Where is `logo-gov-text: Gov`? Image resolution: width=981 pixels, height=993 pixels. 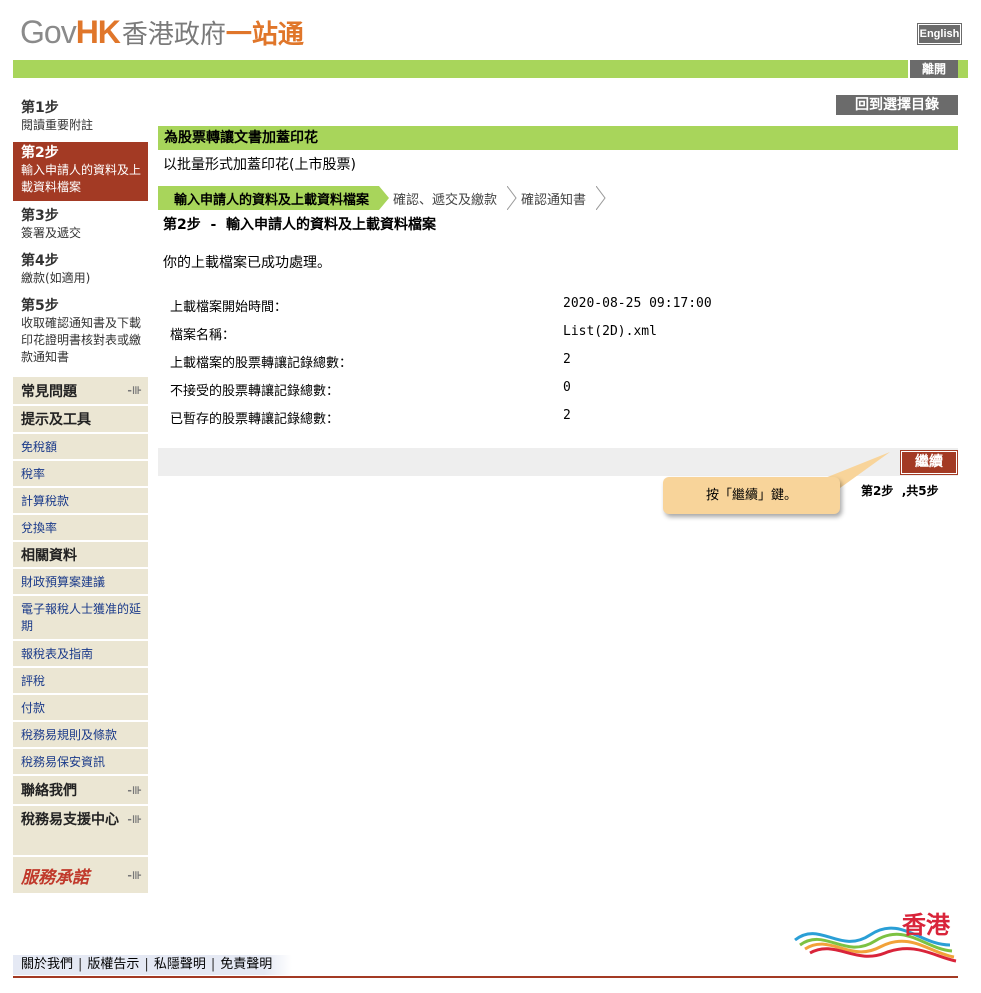 logo-gov-text: Gov is located at coordinates (48, 32).